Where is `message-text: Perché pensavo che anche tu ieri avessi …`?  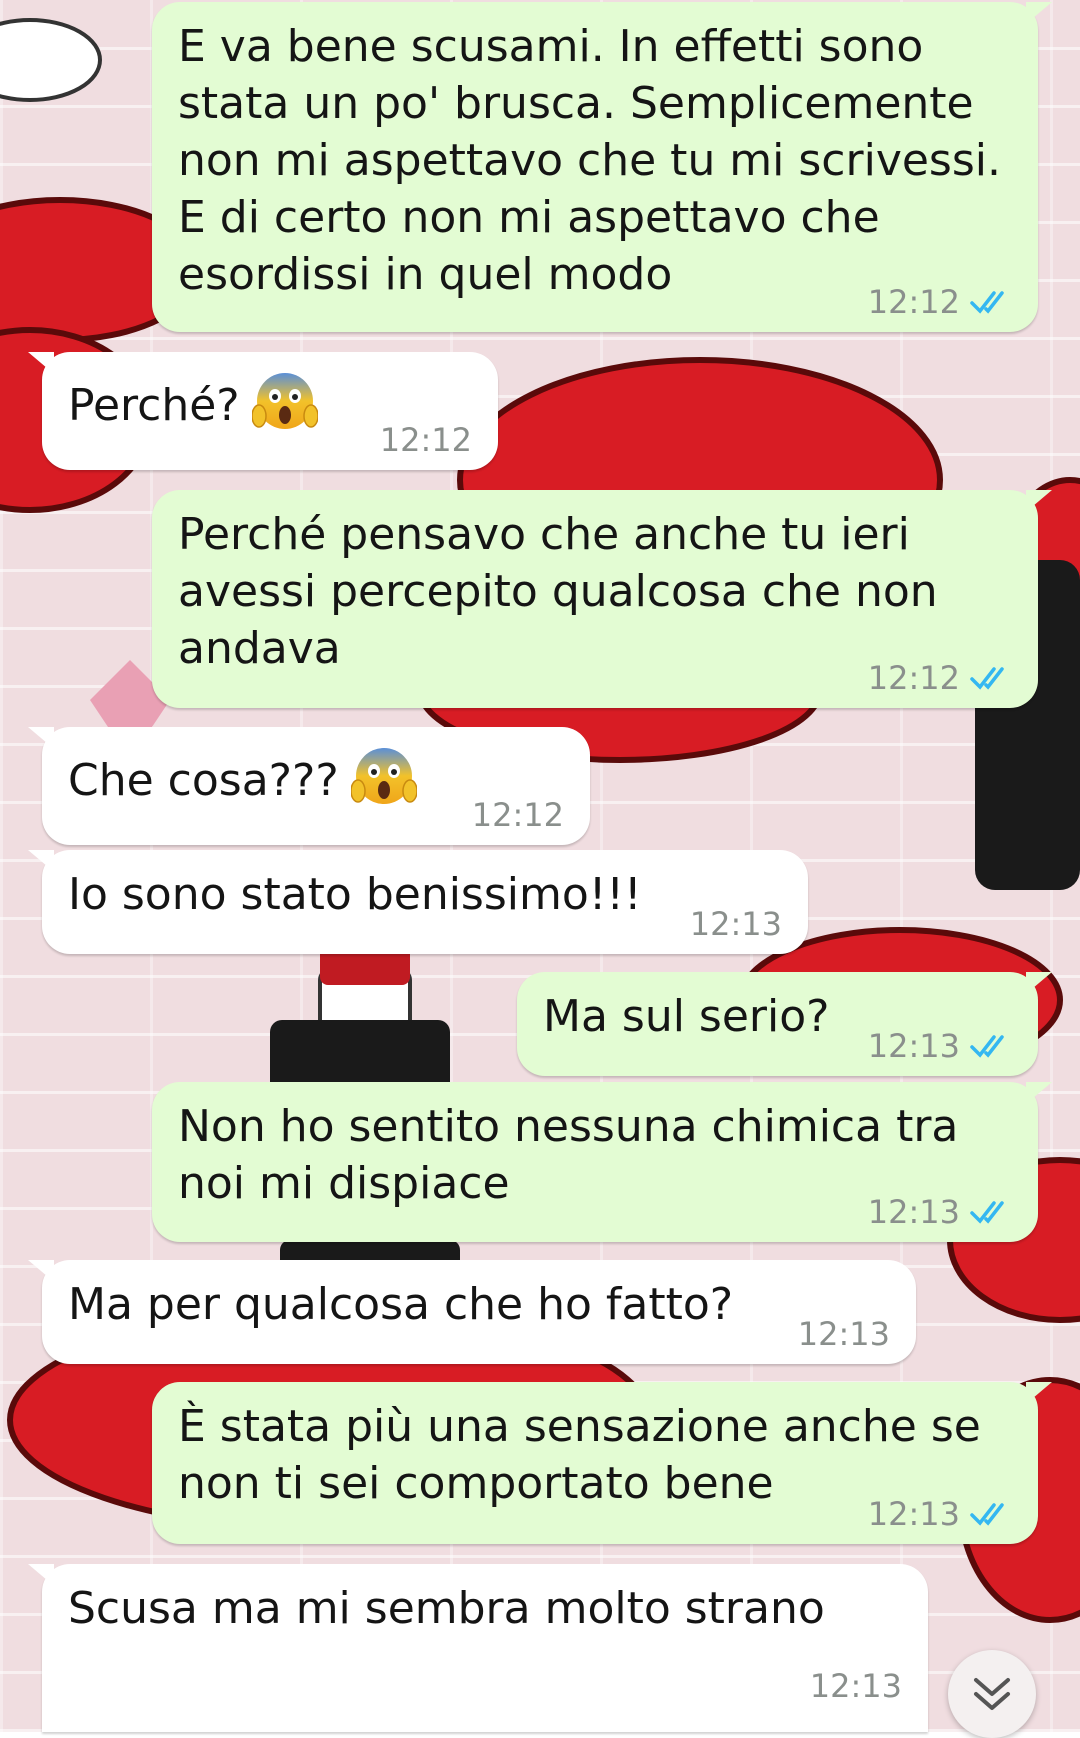
message-text: Perché pensavo che anche tu ieri avessi … is located at coordinates (558, 591).